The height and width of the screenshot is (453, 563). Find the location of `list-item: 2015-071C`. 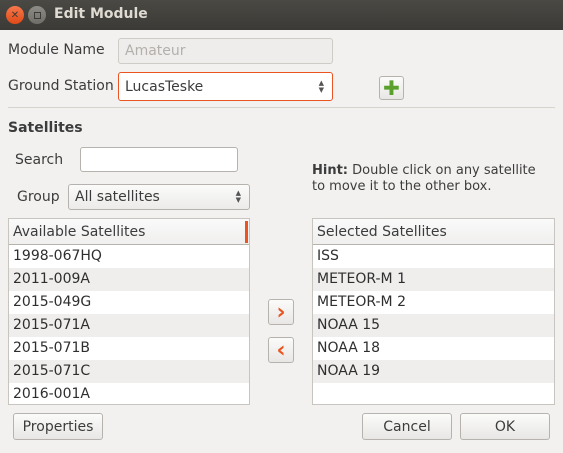

list-item: 2015-071C is located at coordinates (129, 371).